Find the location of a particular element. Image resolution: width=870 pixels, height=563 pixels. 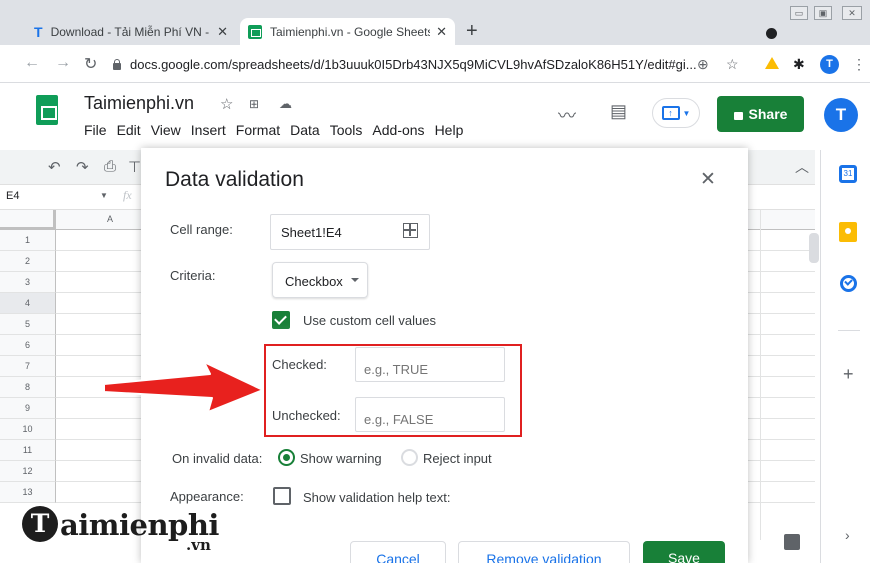

save-button: Save is located at coordinates (684, 552).